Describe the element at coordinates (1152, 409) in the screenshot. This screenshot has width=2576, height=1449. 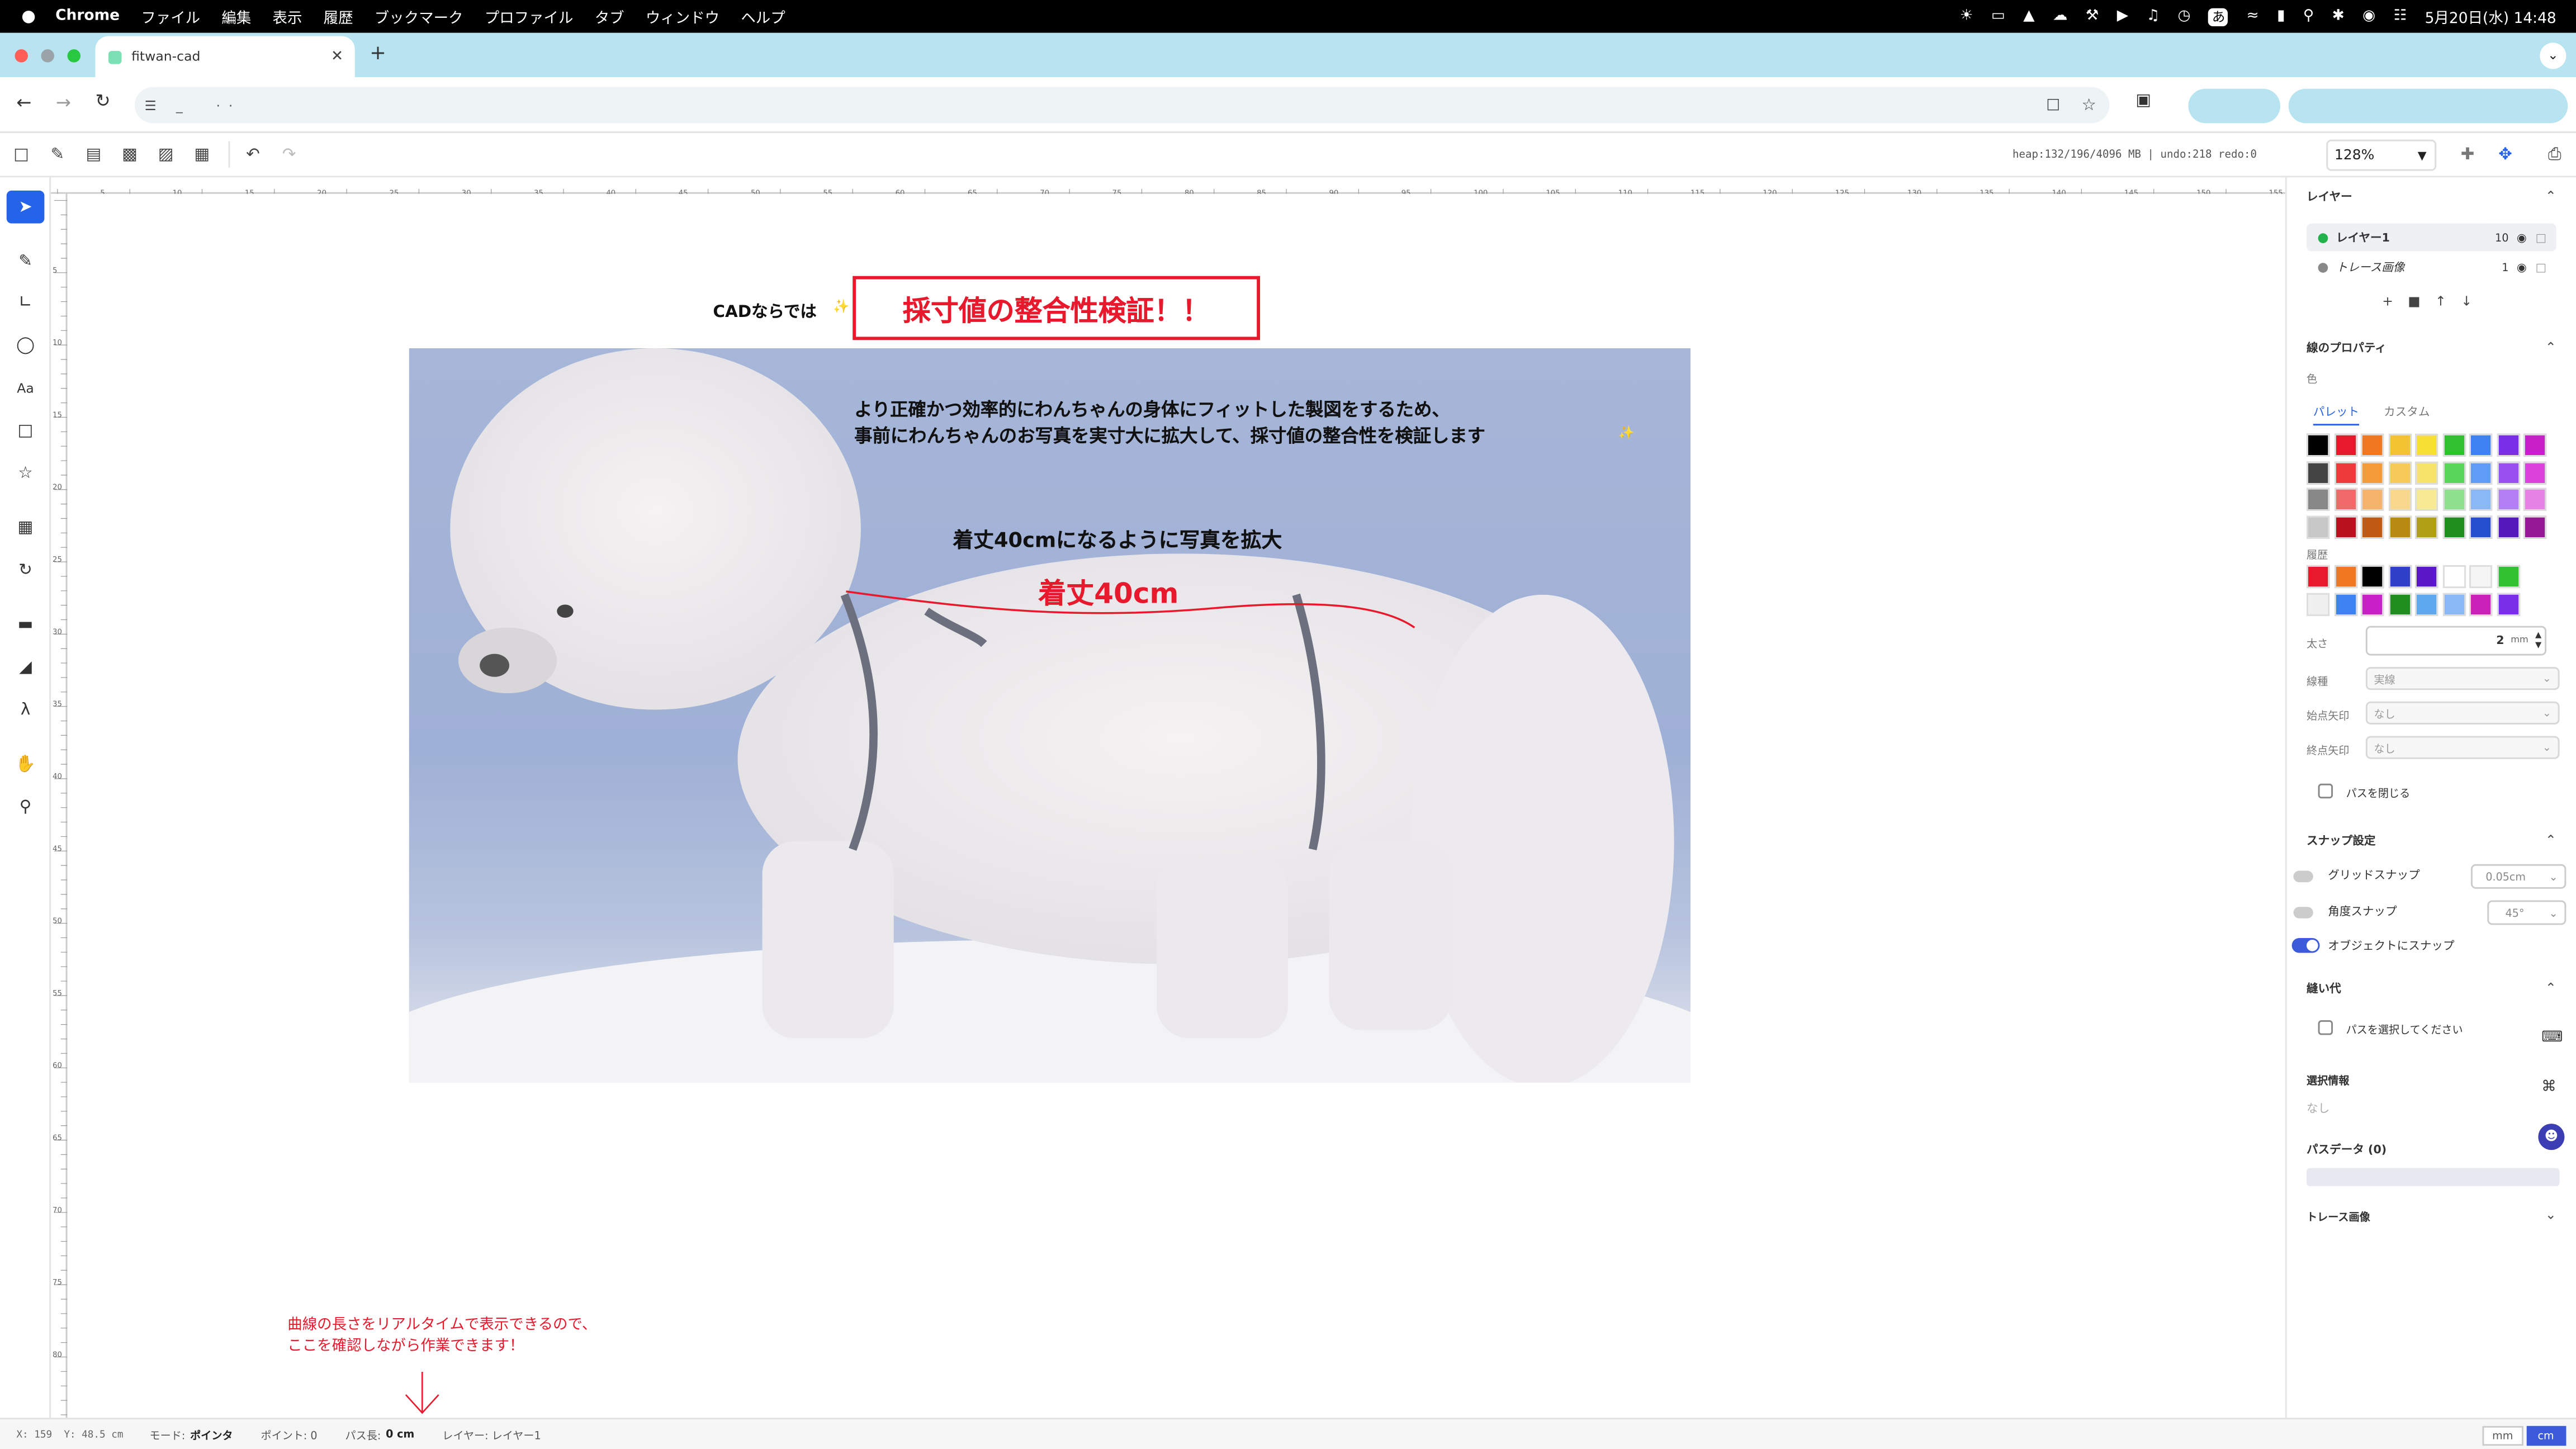
I see `description-line-1: より正確かつ効率的にわんちゃんの身体にフィットした製図をするため、` at that location.